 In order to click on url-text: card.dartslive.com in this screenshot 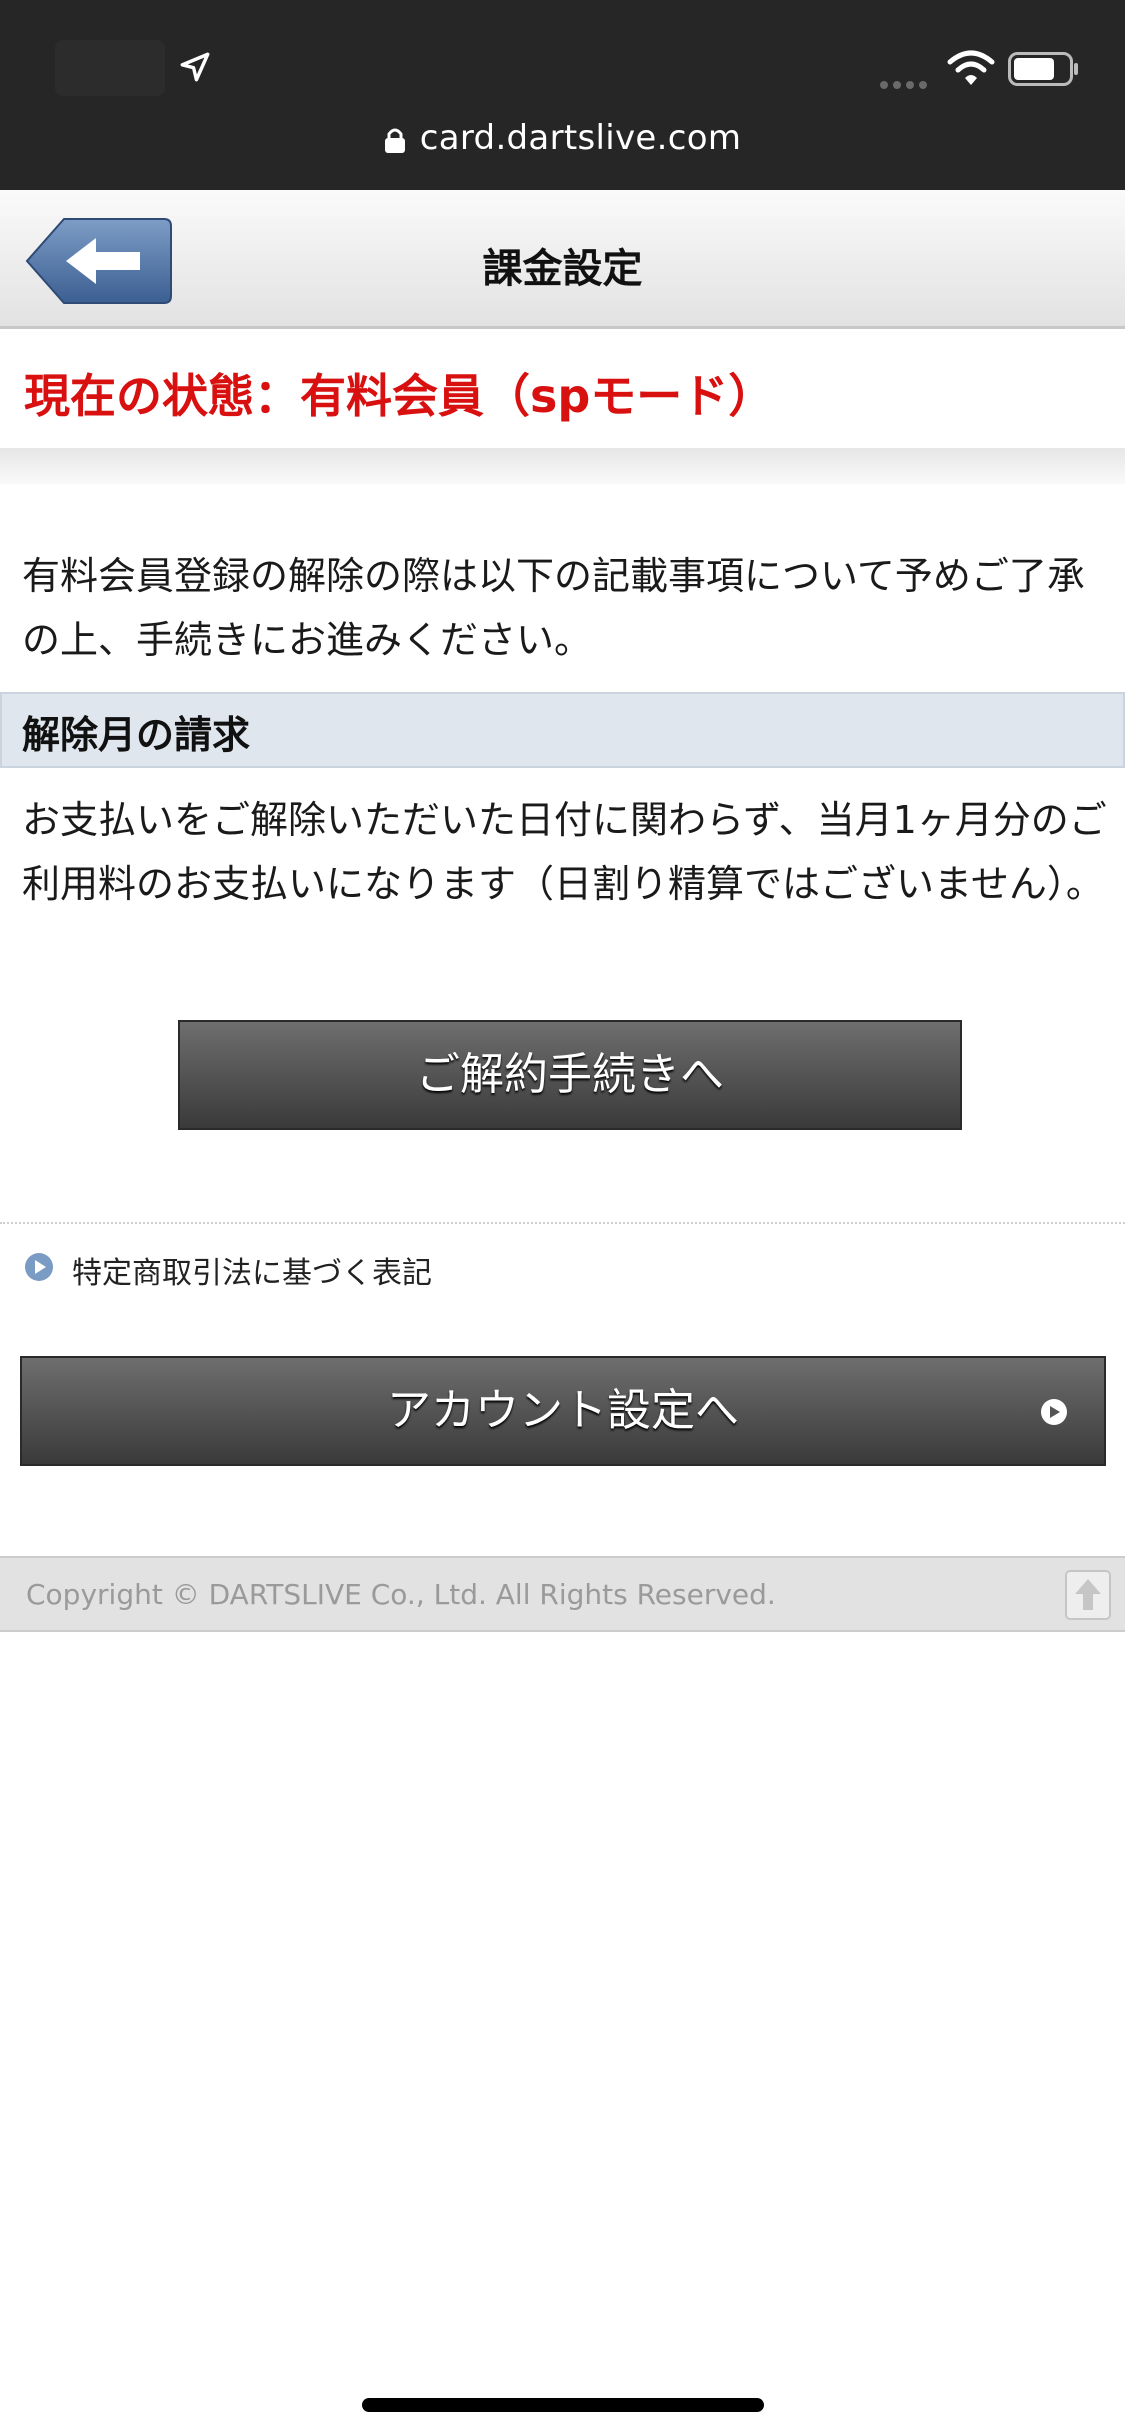, I will do `click(580, 138)`.